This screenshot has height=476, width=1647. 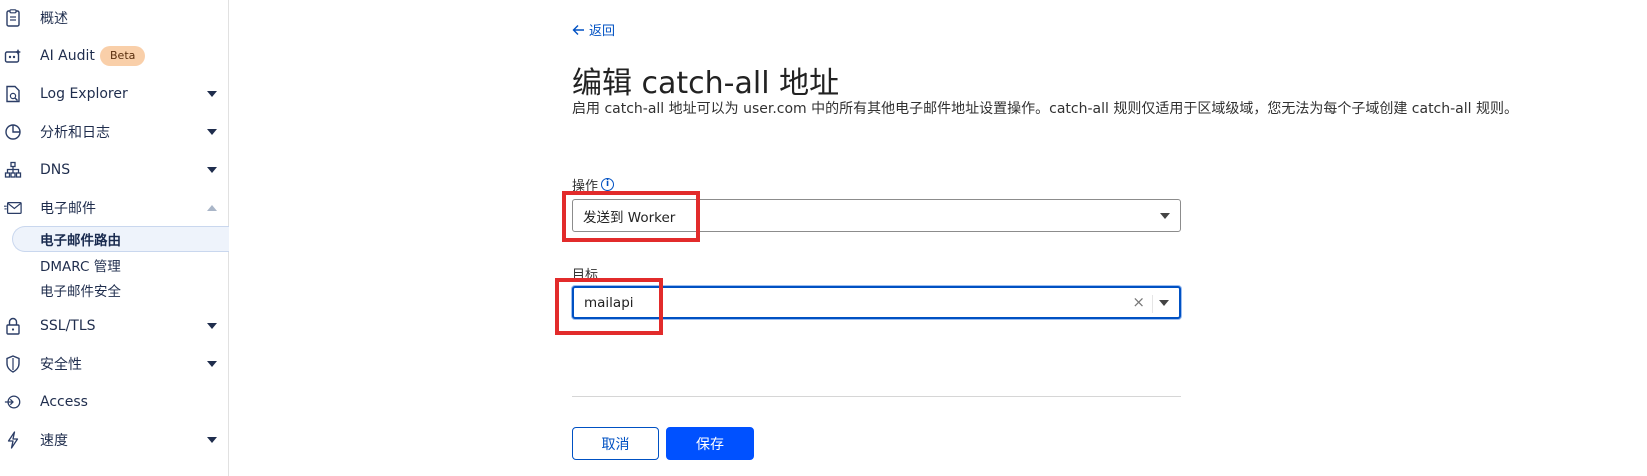 I want to click on sidebar-item-label: SSL/TLS, so click(x=68, y=326).